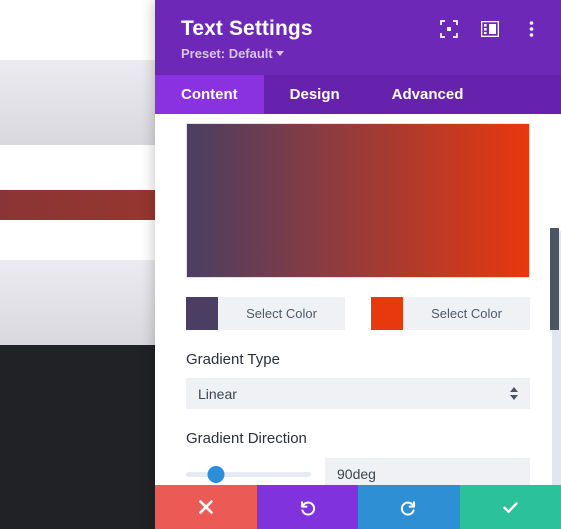 Image resolution: width=561 pixels, height=529 pixels. Describe the element at coordinates (227, 53) in the screenshot. I see `preset-label: Preset: Default` at that location.